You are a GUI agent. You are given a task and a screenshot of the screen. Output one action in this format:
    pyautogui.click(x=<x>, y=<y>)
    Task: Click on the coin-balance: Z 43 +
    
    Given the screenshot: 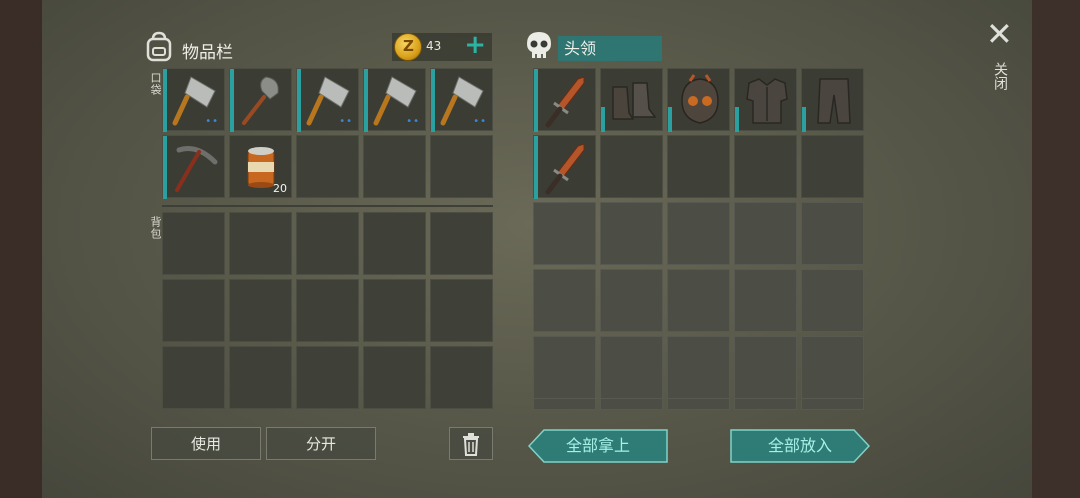 What is the action you would take?
    pyautogui.click(x=442, y=45)
    